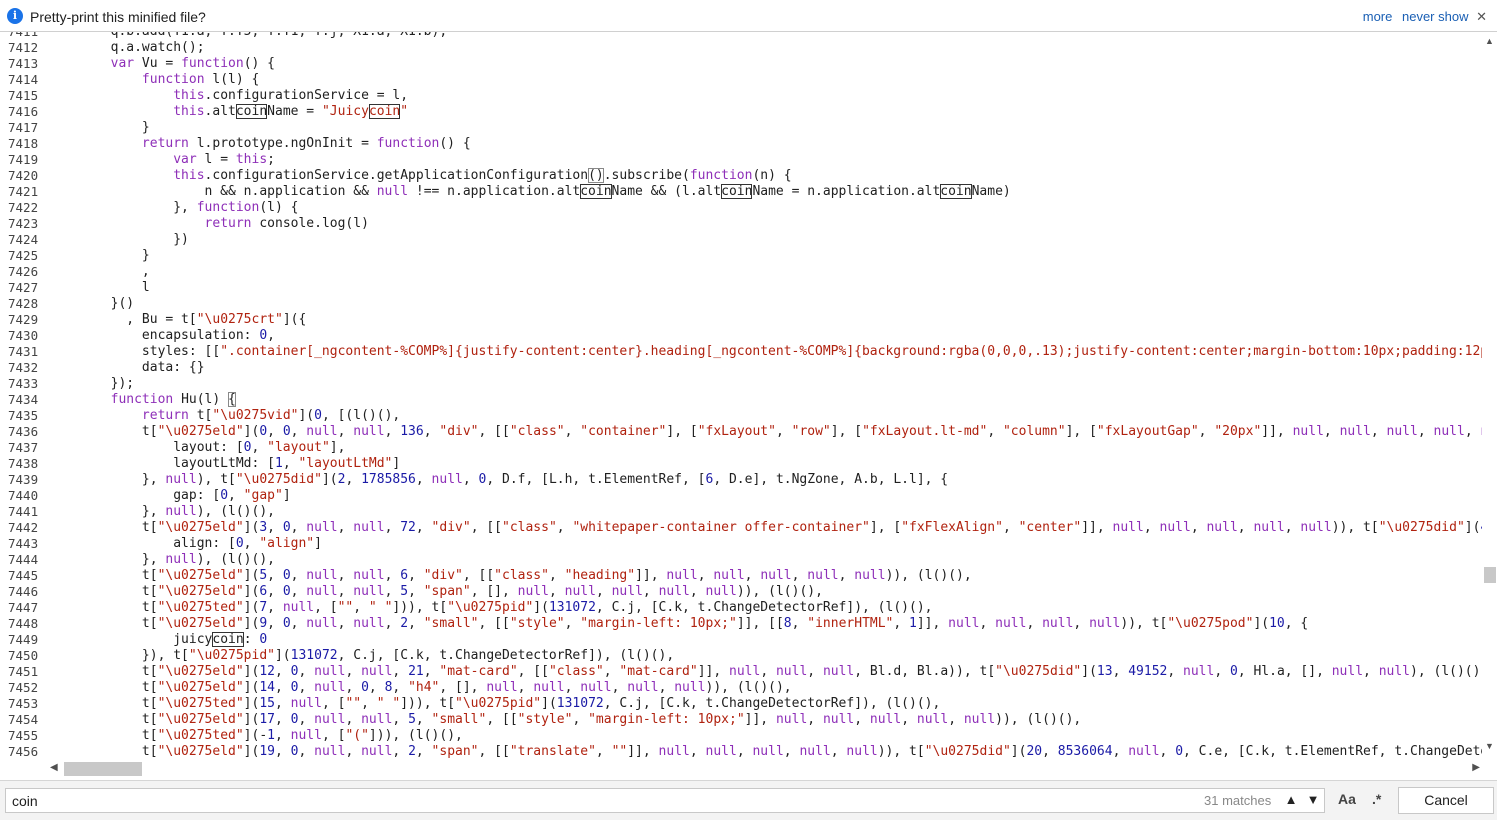 The image size is (1497, 820). I want to click on code-line: 7444 }, null), (l()(),, so click(741, 560).